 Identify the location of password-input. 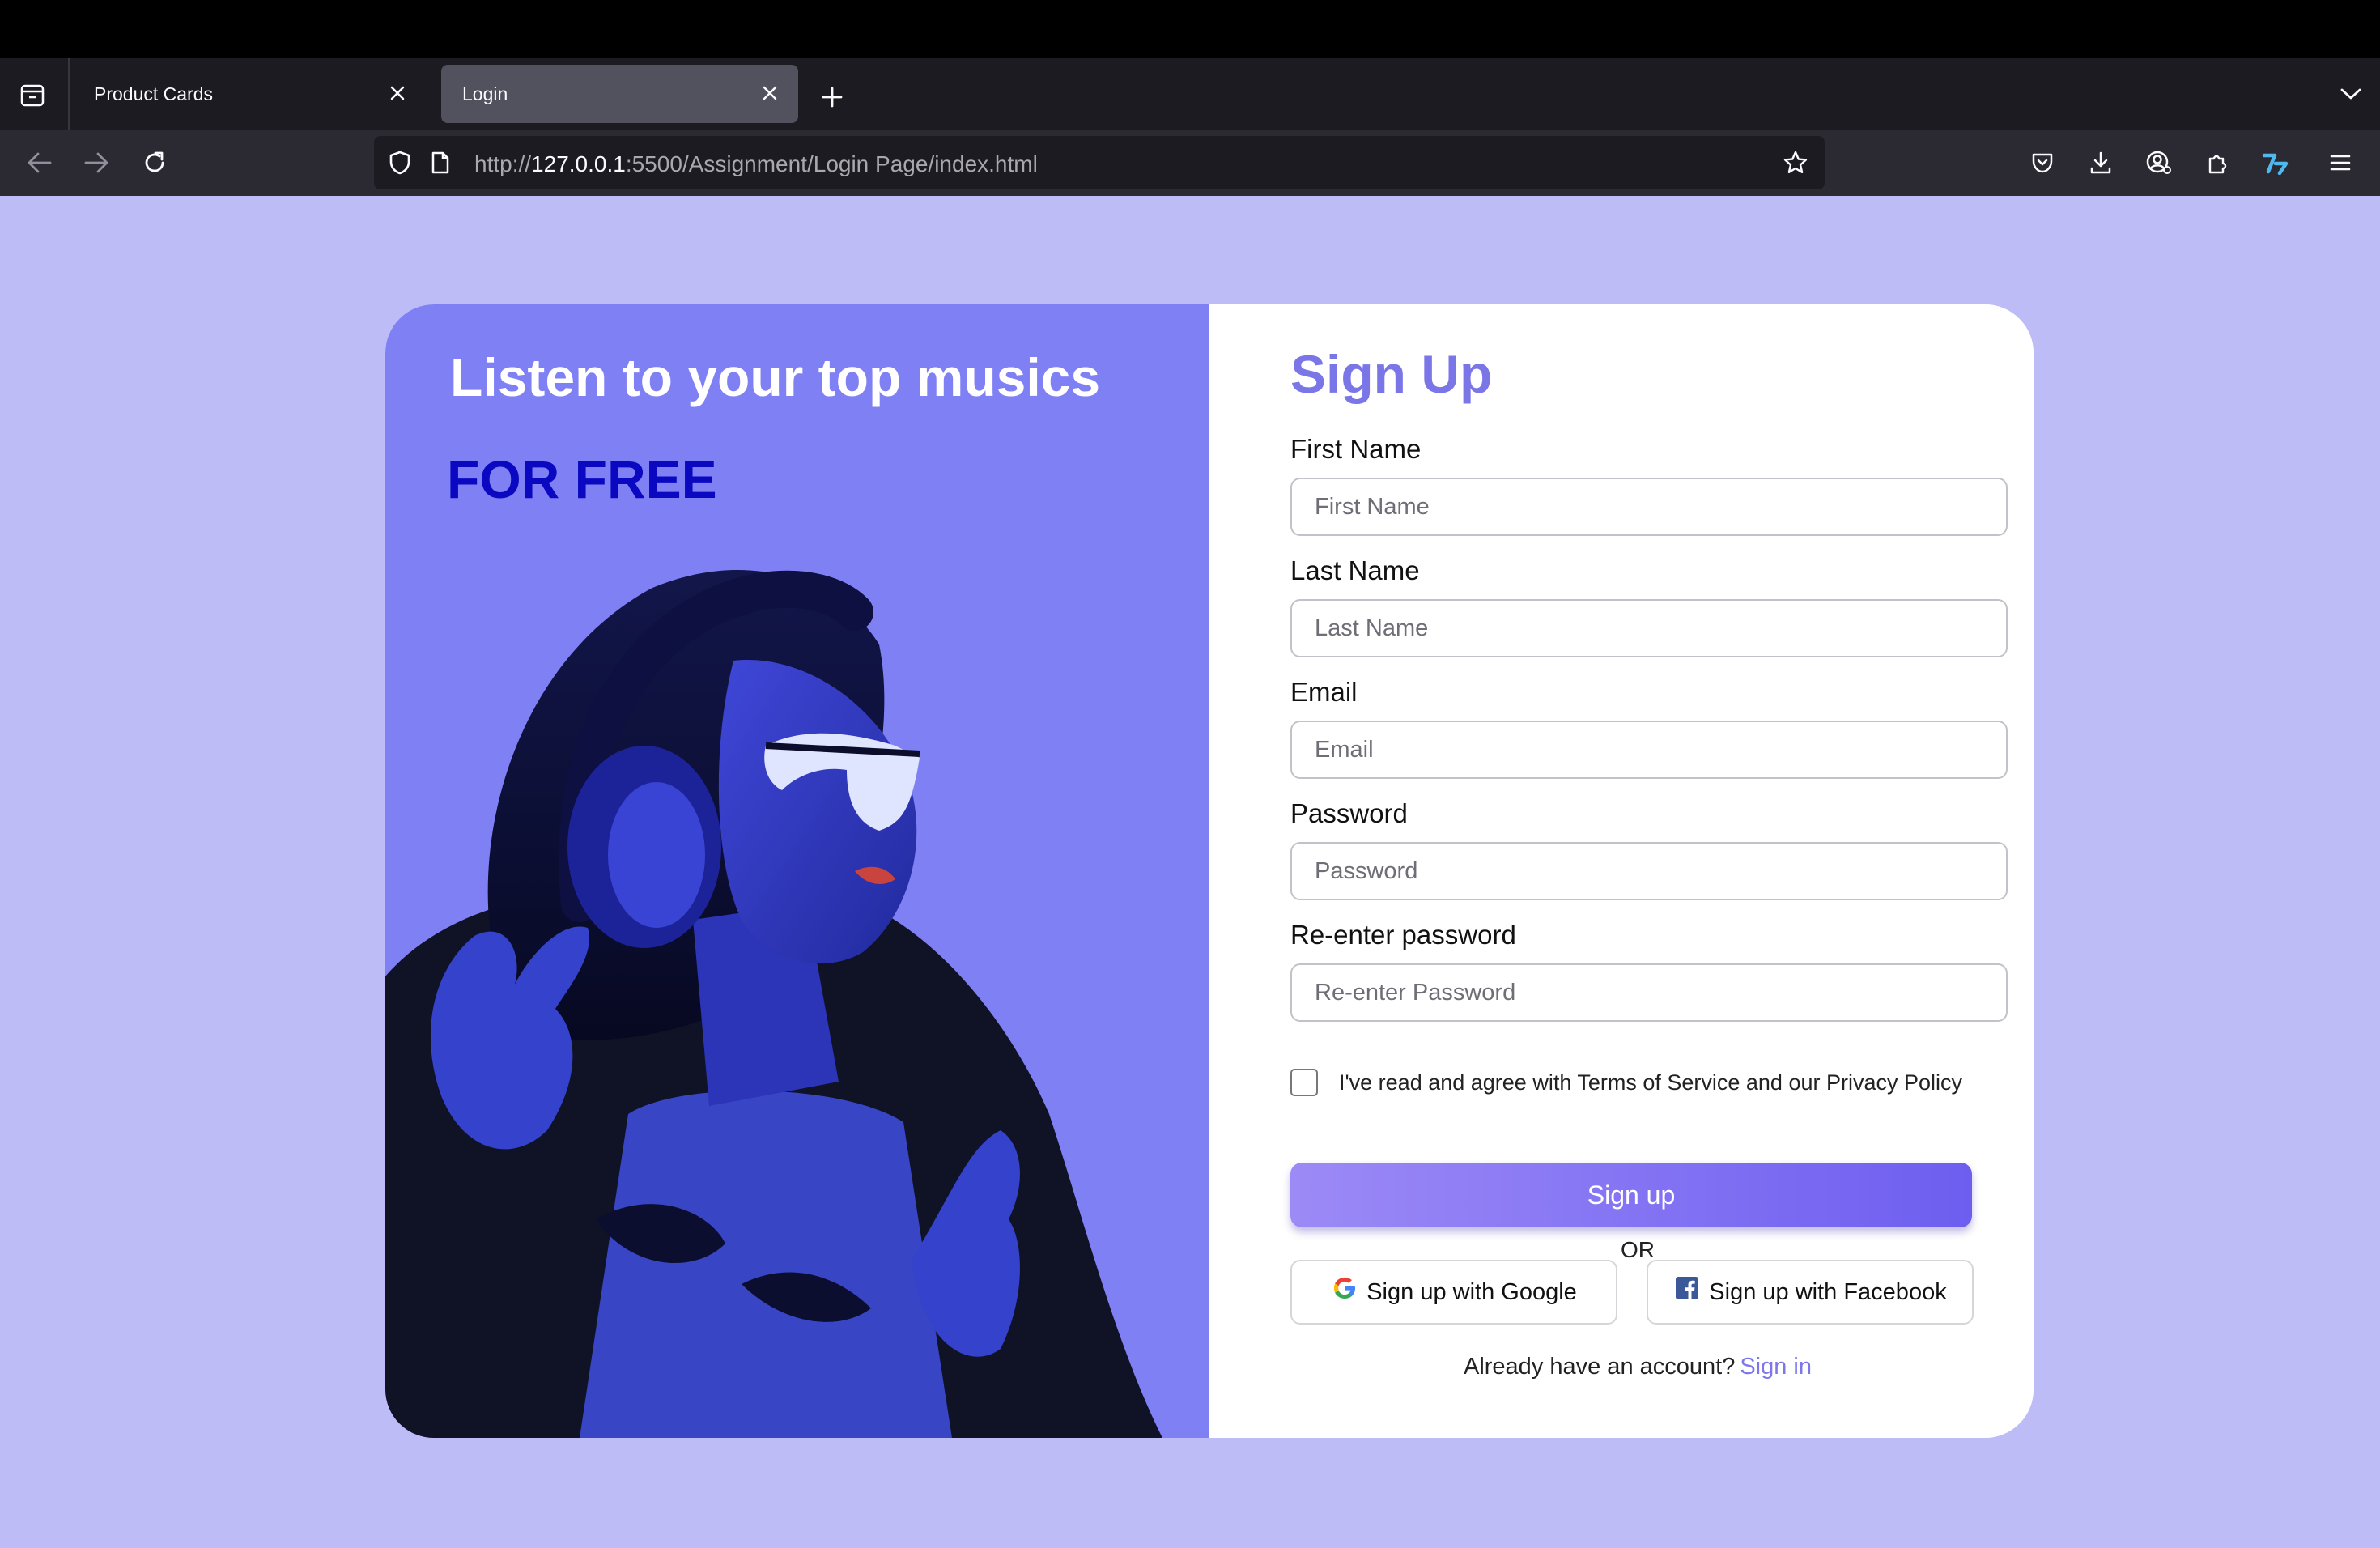
(1649, 871).